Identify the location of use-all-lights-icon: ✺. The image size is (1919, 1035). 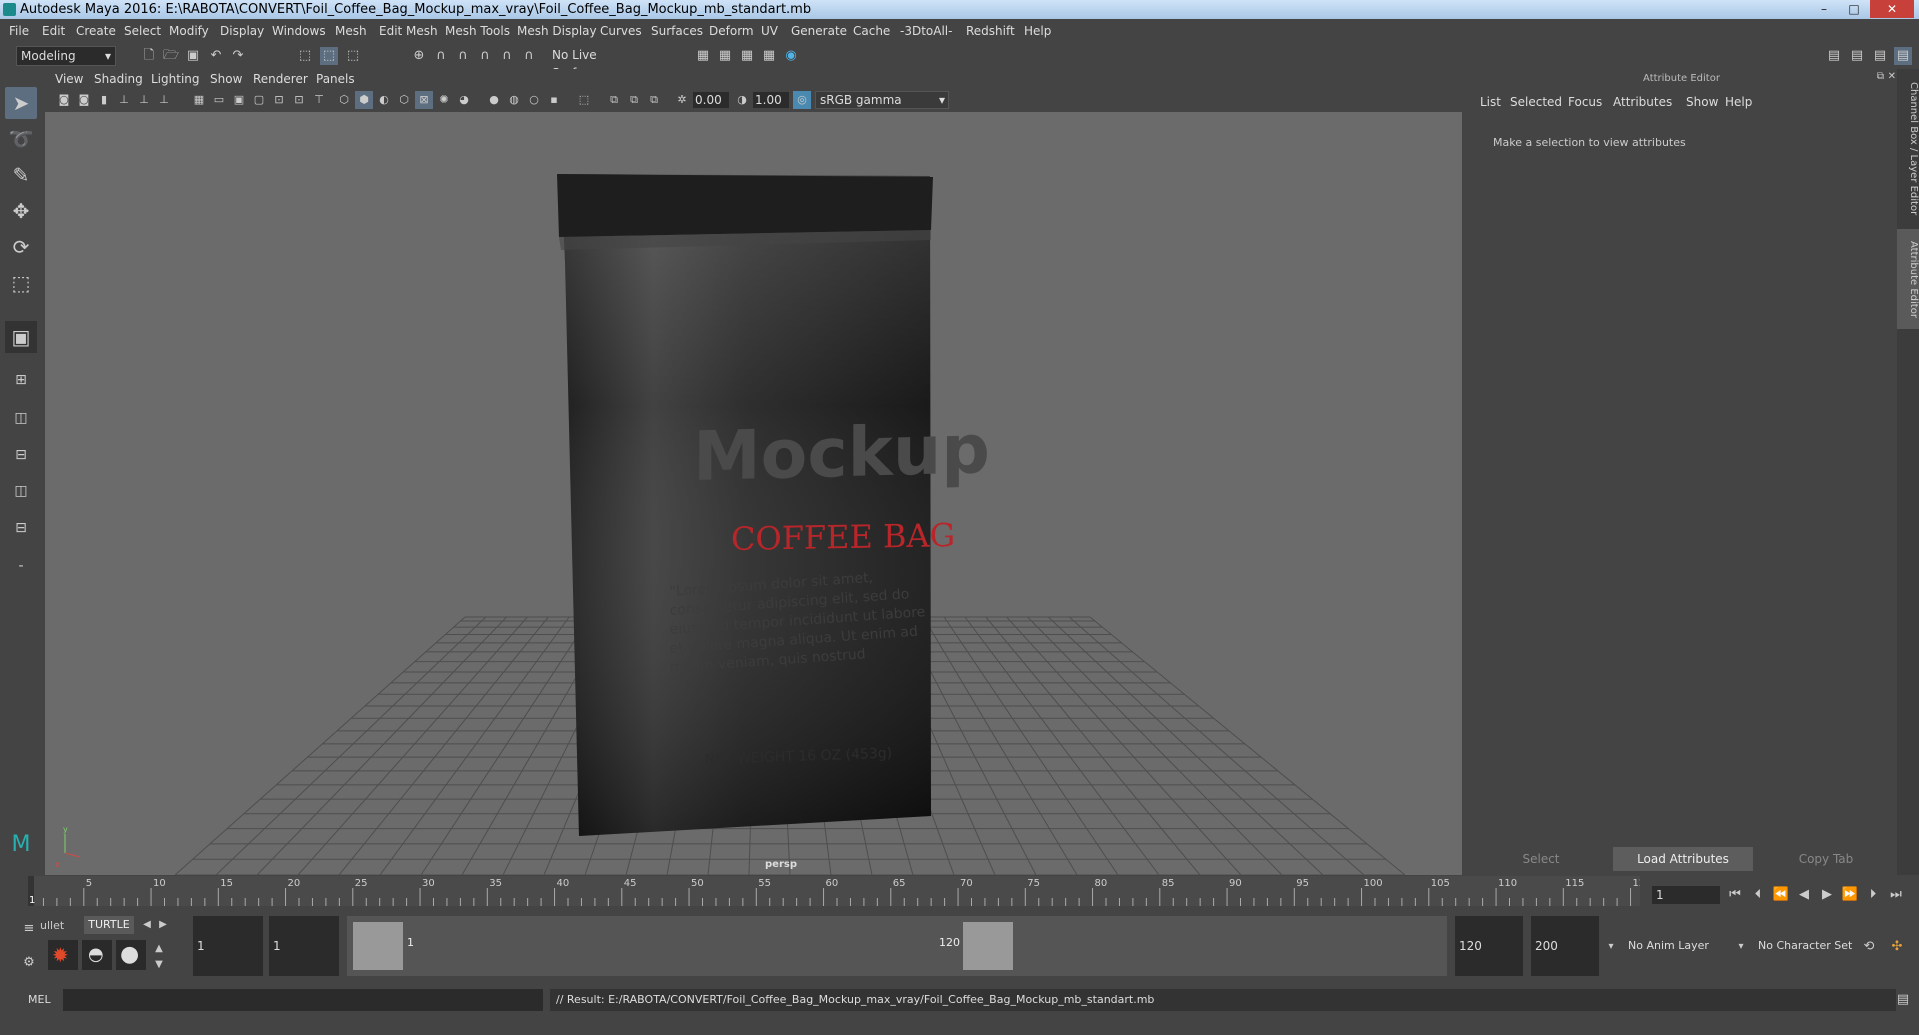
(444, 100).